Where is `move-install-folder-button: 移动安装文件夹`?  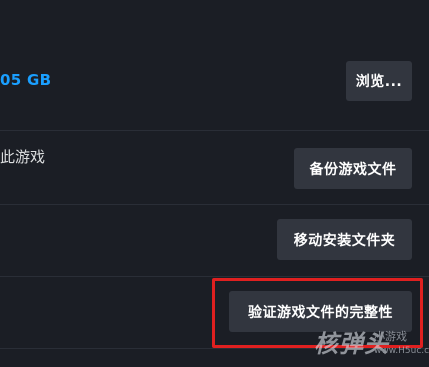 move-install-folder-button: 移动安装文件夹 is located at coordinates (344, 239).